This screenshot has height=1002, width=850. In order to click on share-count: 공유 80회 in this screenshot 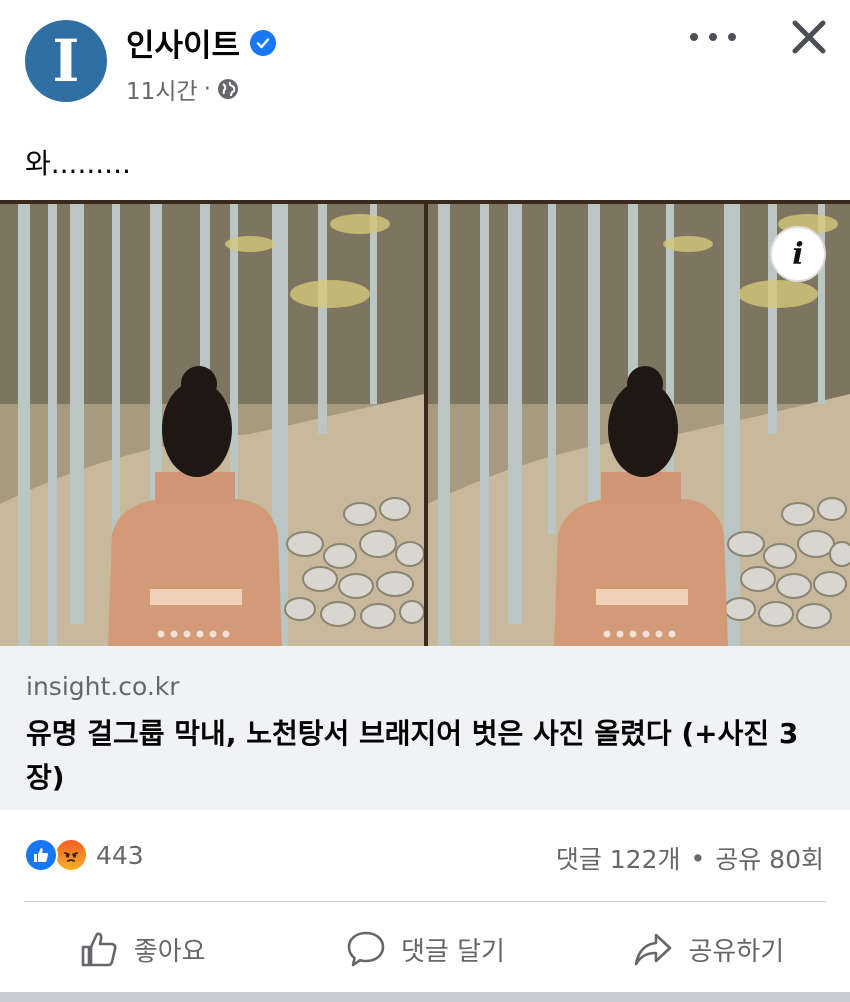, I will do `click(769, 858)`.